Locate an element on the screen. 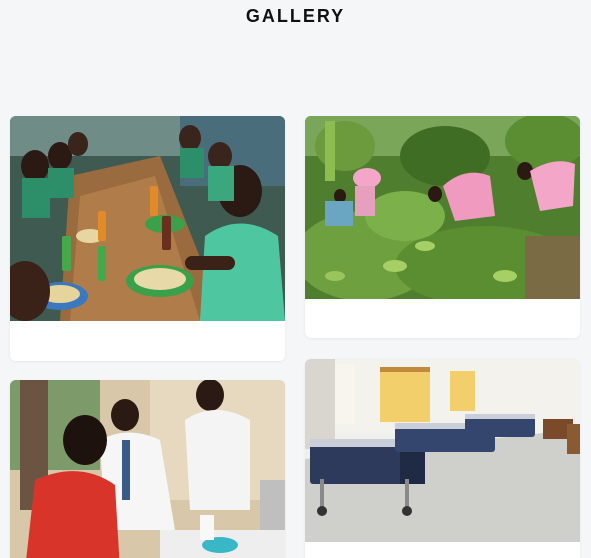 This screenshot has height=558, width=591. gallery-card is located at coordinates (147, 469).